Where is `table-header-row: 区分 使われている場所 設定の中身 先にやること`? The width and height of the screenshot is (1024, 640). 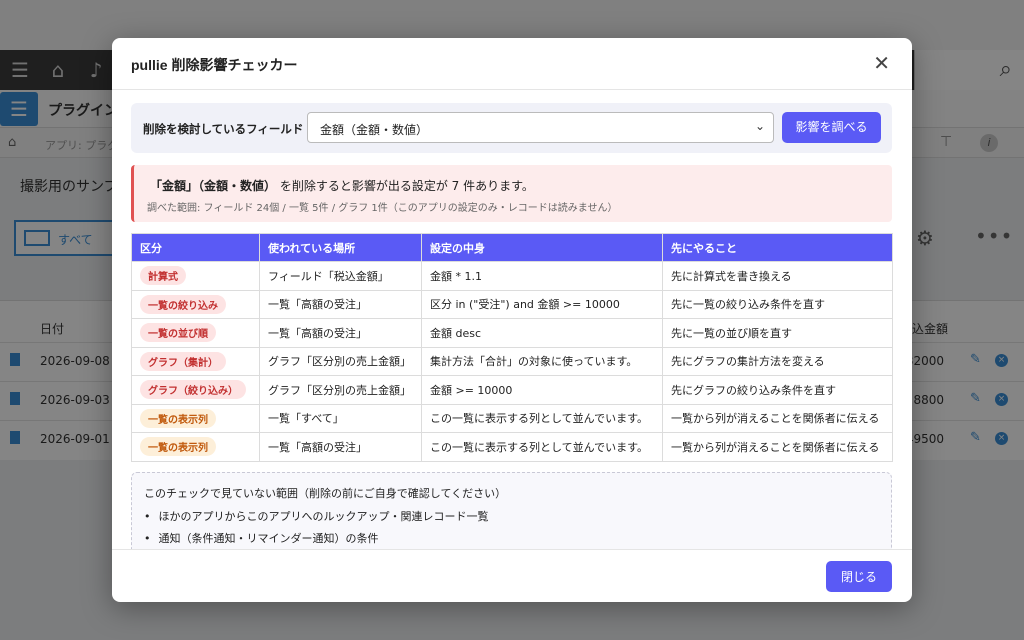
table-header-row: 区分 使われている場所 設定の中身 先にやること is located at coordinates (512, 247).